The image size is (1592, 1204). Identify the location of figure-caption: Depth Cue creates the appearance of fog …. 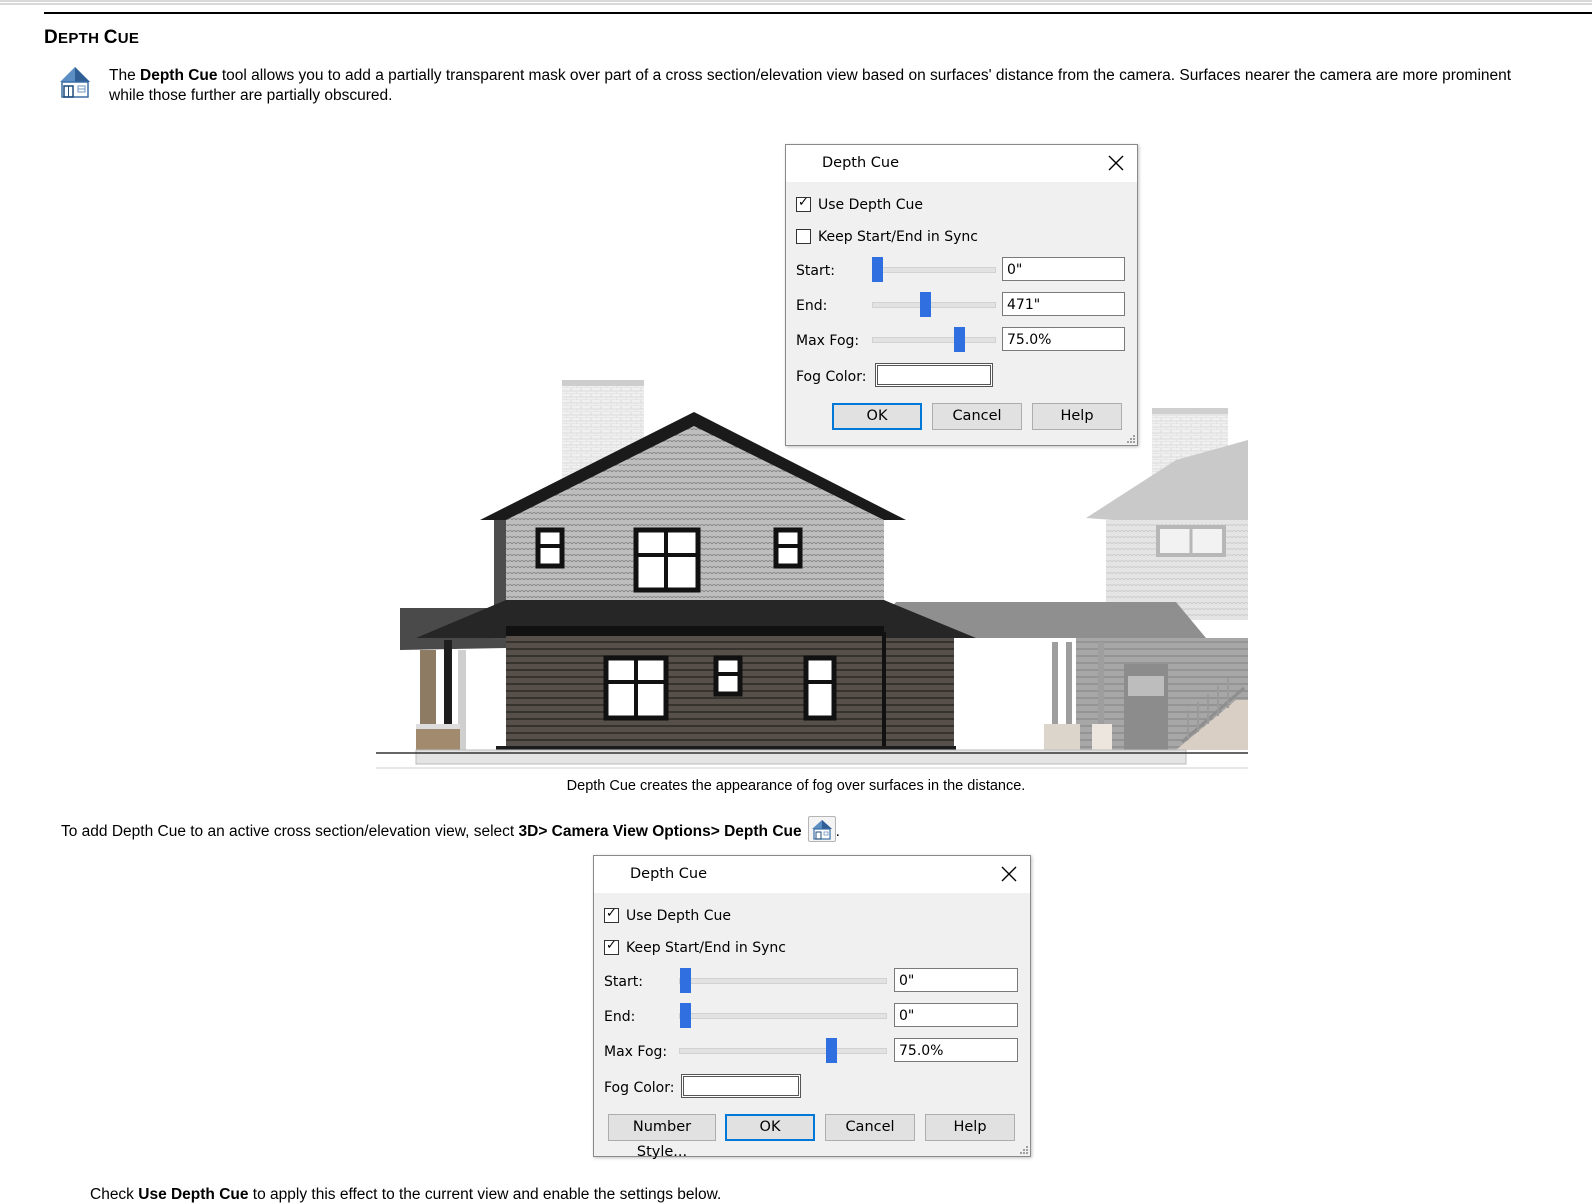
(796, 786).